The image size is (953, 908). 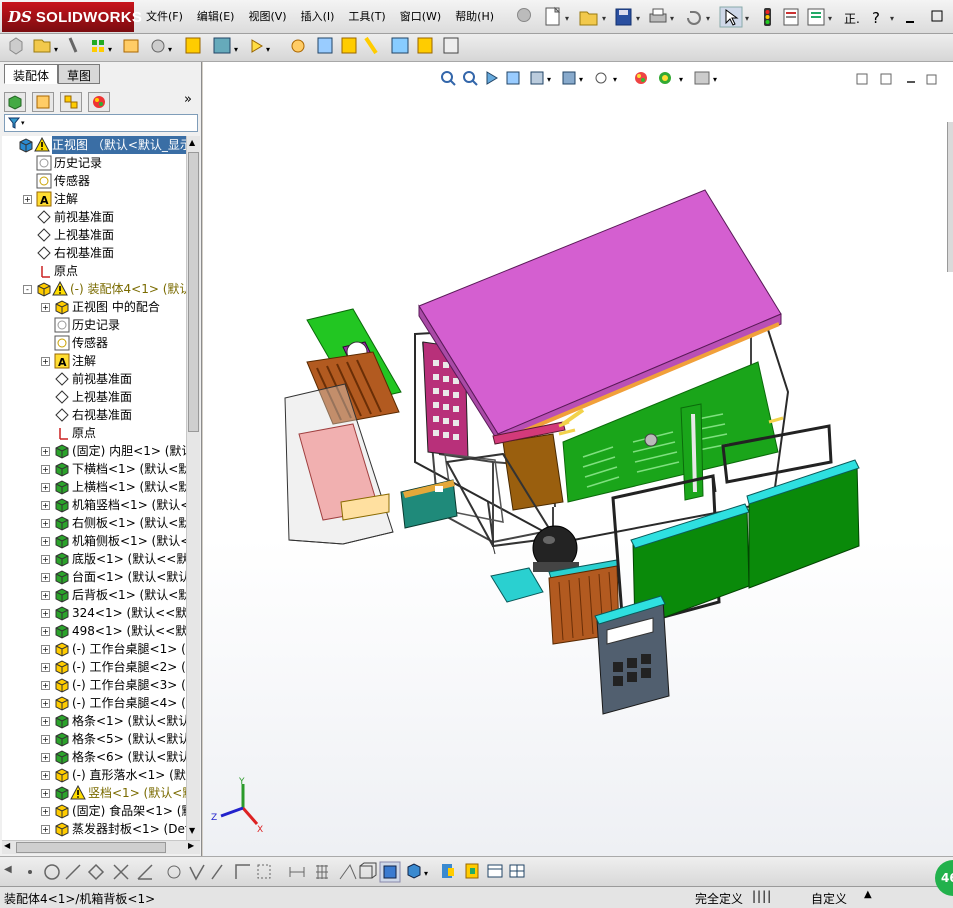 What do you see at coordinates (318, 16) in the screenshot?
I see `menu-insert: 插入(I)` at bounding box center [318, 16].